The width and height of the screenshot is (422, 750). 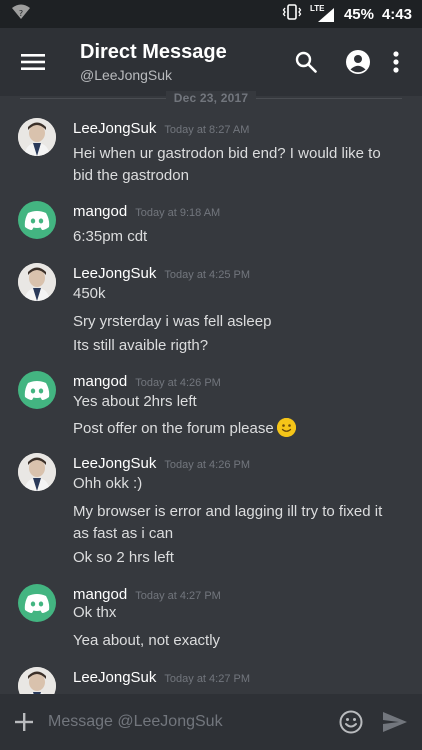 What do you see at coordinates (110, 236) in the screenshot?
I see `message-text: 6:35pm cdt` at bounding box center [110, 236].